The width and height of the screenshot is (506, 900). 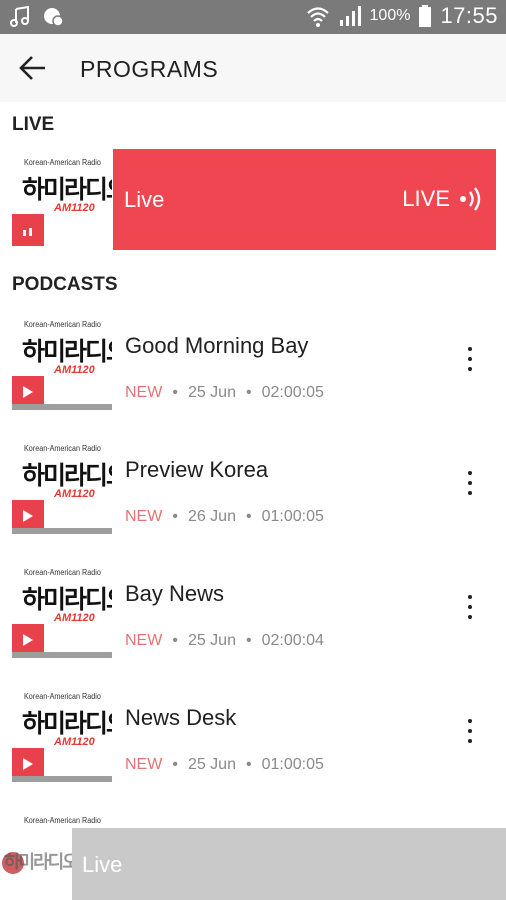 What do you see at coordinates (33, 124) in the screenshot?
I see `live-section-title: LIVE` at bounding box center [33, 124].